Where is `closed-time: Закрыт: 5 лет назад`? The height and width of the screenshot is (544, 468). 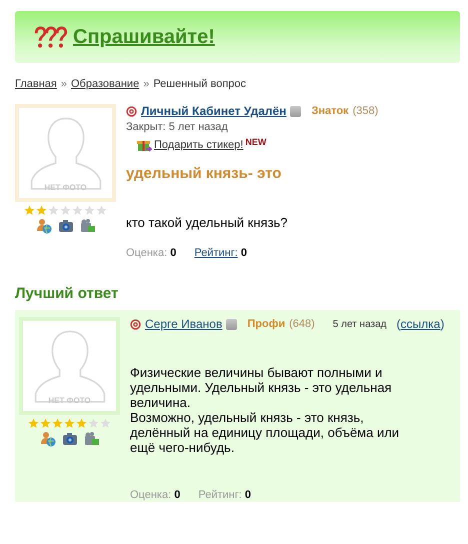
closed-time: Закрыт: 5 лет назад is located at coordinates (177, 127).